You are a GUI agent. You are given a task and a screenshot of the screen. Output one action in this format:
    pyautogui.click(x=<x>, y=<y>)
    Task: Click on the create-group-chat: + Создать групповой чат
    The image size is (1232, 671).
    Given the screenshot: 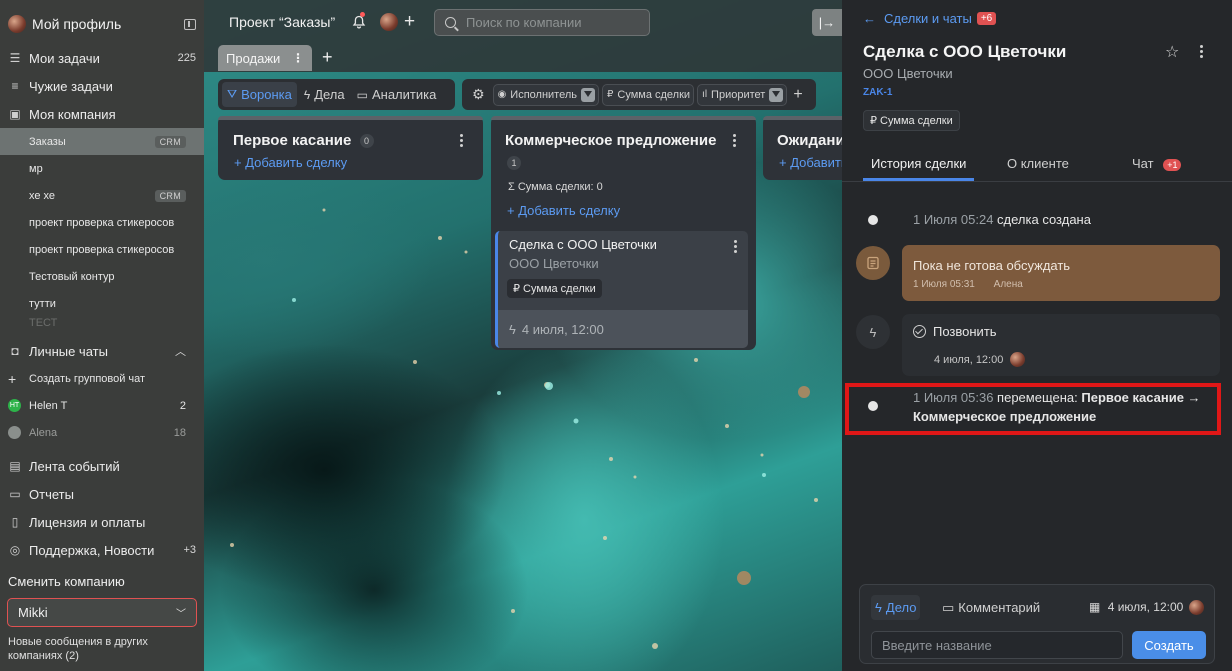 What is the action you would take?
    pyautogui.click(x=102, y=378)
    